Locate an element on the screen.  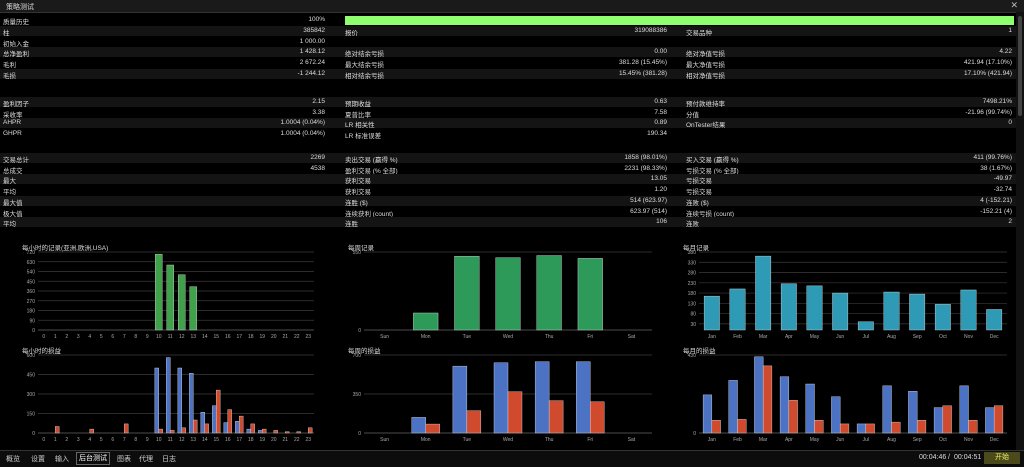
stat-label: 亏损交易 (% 全部) is located at coordinates (712, 171).